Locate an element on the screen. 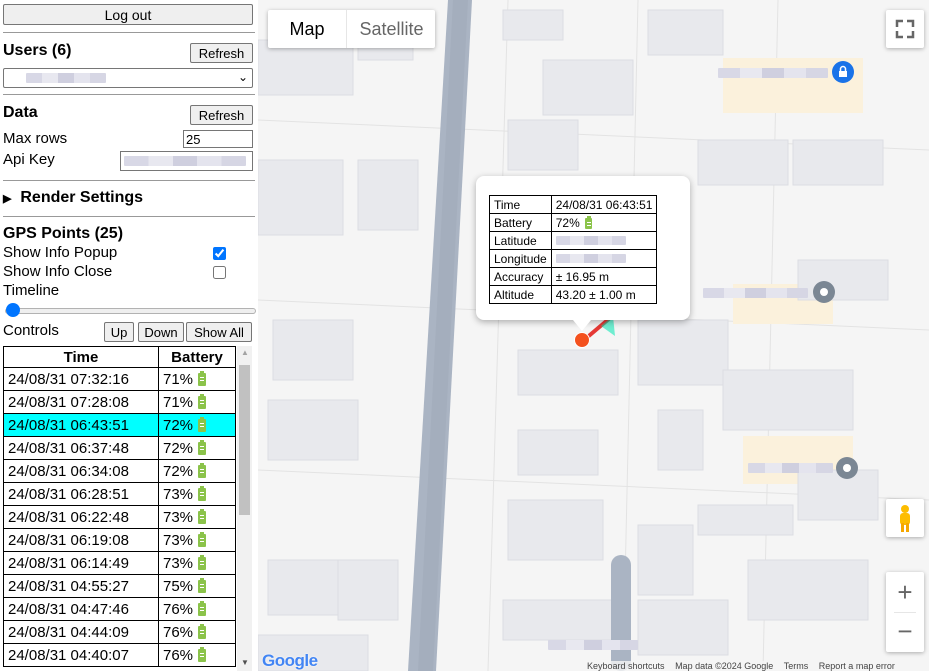 The height and width of the screenshot is (671, 929). max-rows-input is located at coordinates (218, 139).